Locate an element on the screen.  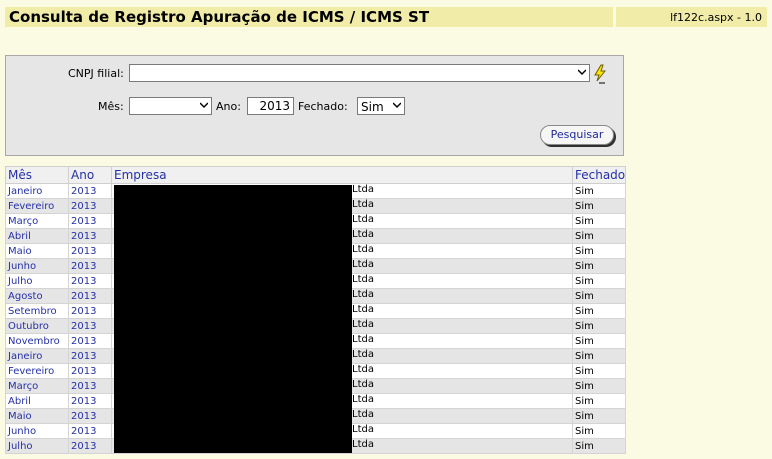
column-header-fechado: Fechado is located at coordinates (599, 175).